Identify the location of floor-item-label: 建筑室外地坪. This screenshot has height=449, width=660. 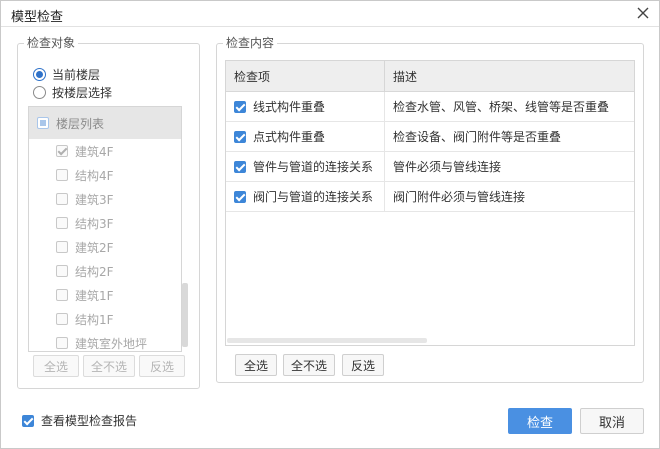
(111, 343).